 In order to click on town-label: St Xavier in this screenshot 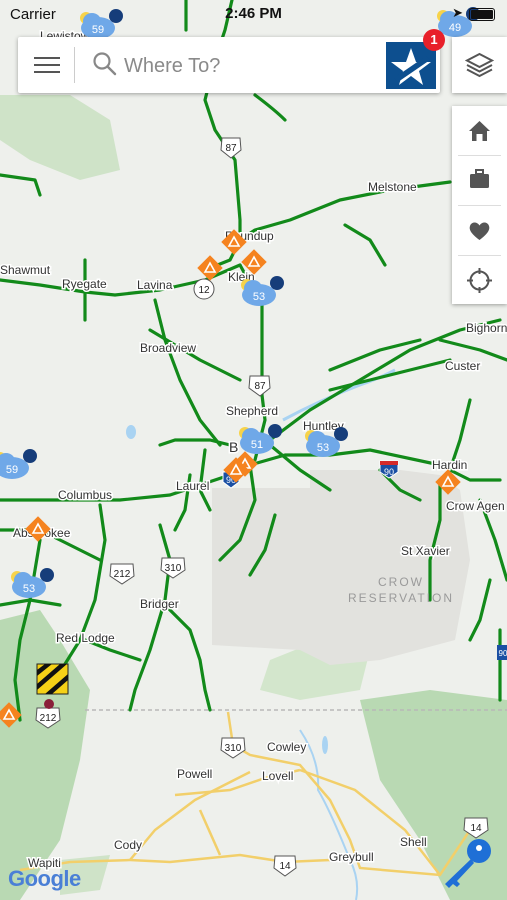, I will do `click(425, 551)`.